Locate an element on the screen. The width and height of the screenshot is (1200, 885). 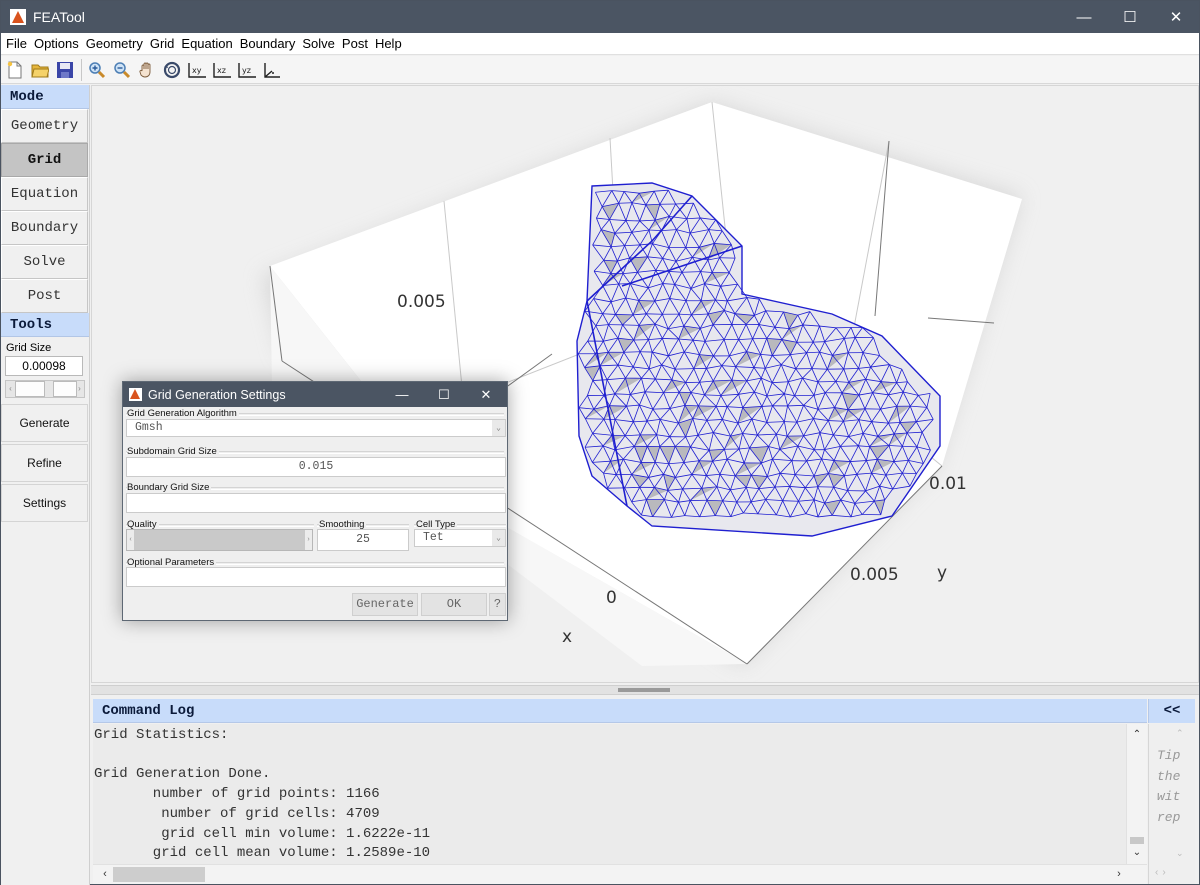
svg-text: xz is located at coordinates (221, 70).